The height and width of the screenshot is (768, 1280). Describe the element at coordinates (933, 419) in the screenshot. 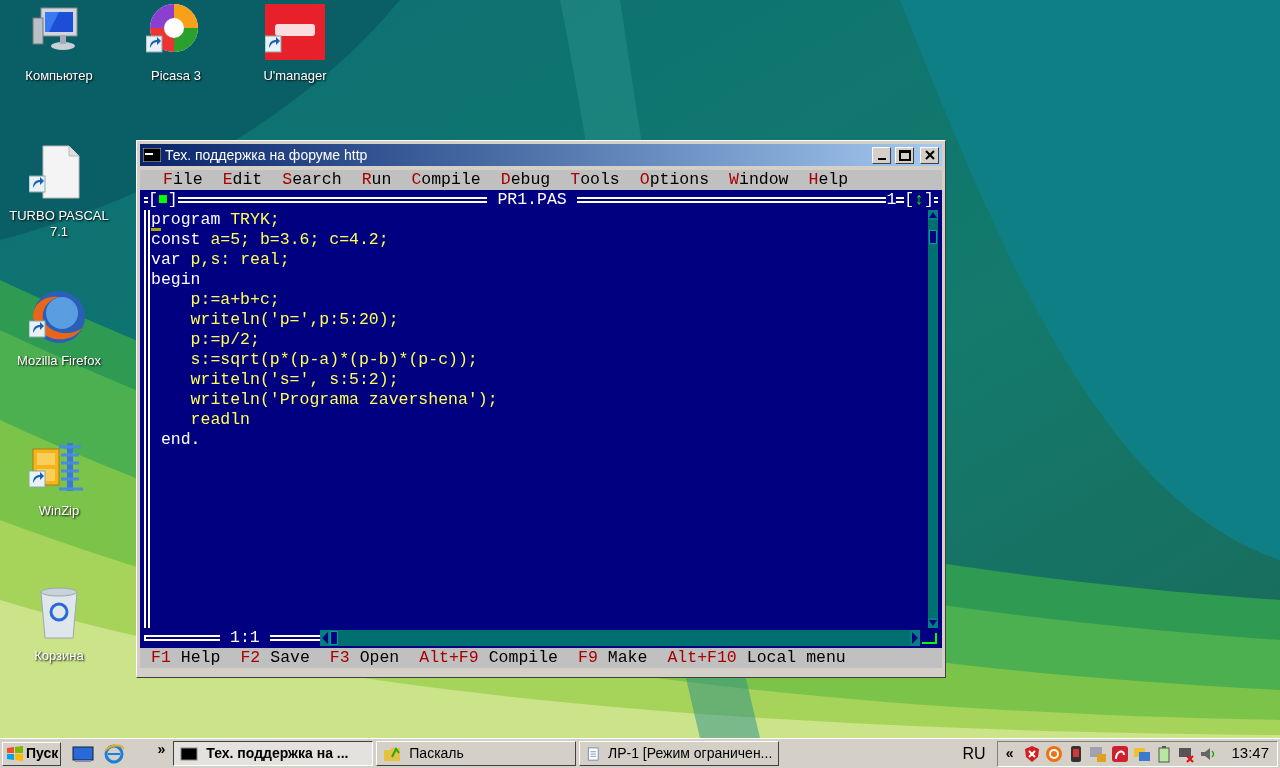

I see `vertical-scrollbar` at that location.